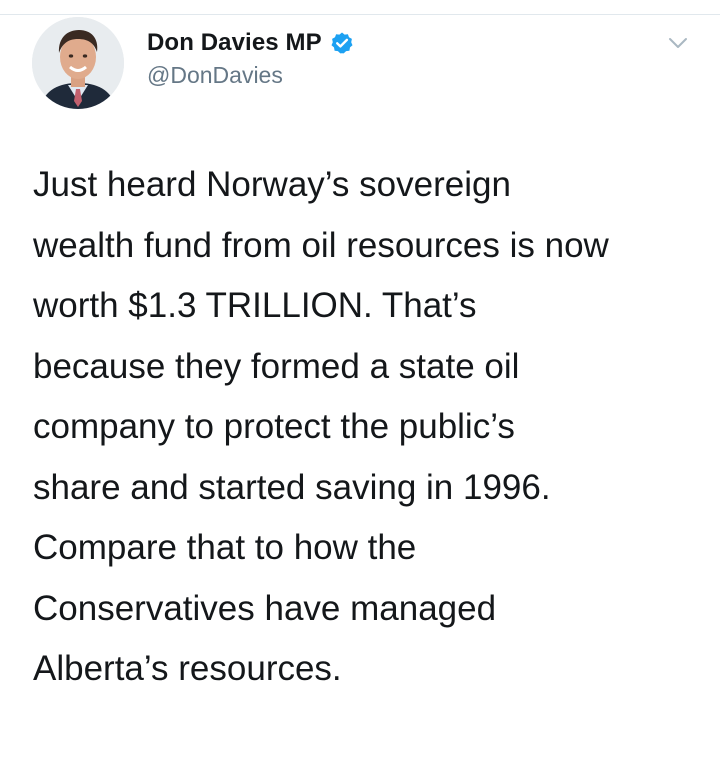 The width and height of the screenshot is (720, 762). Describe the element at coordinates (276, 366) in the screenshot. I see `tweet-text-line: because they formed a state oil` at that location.